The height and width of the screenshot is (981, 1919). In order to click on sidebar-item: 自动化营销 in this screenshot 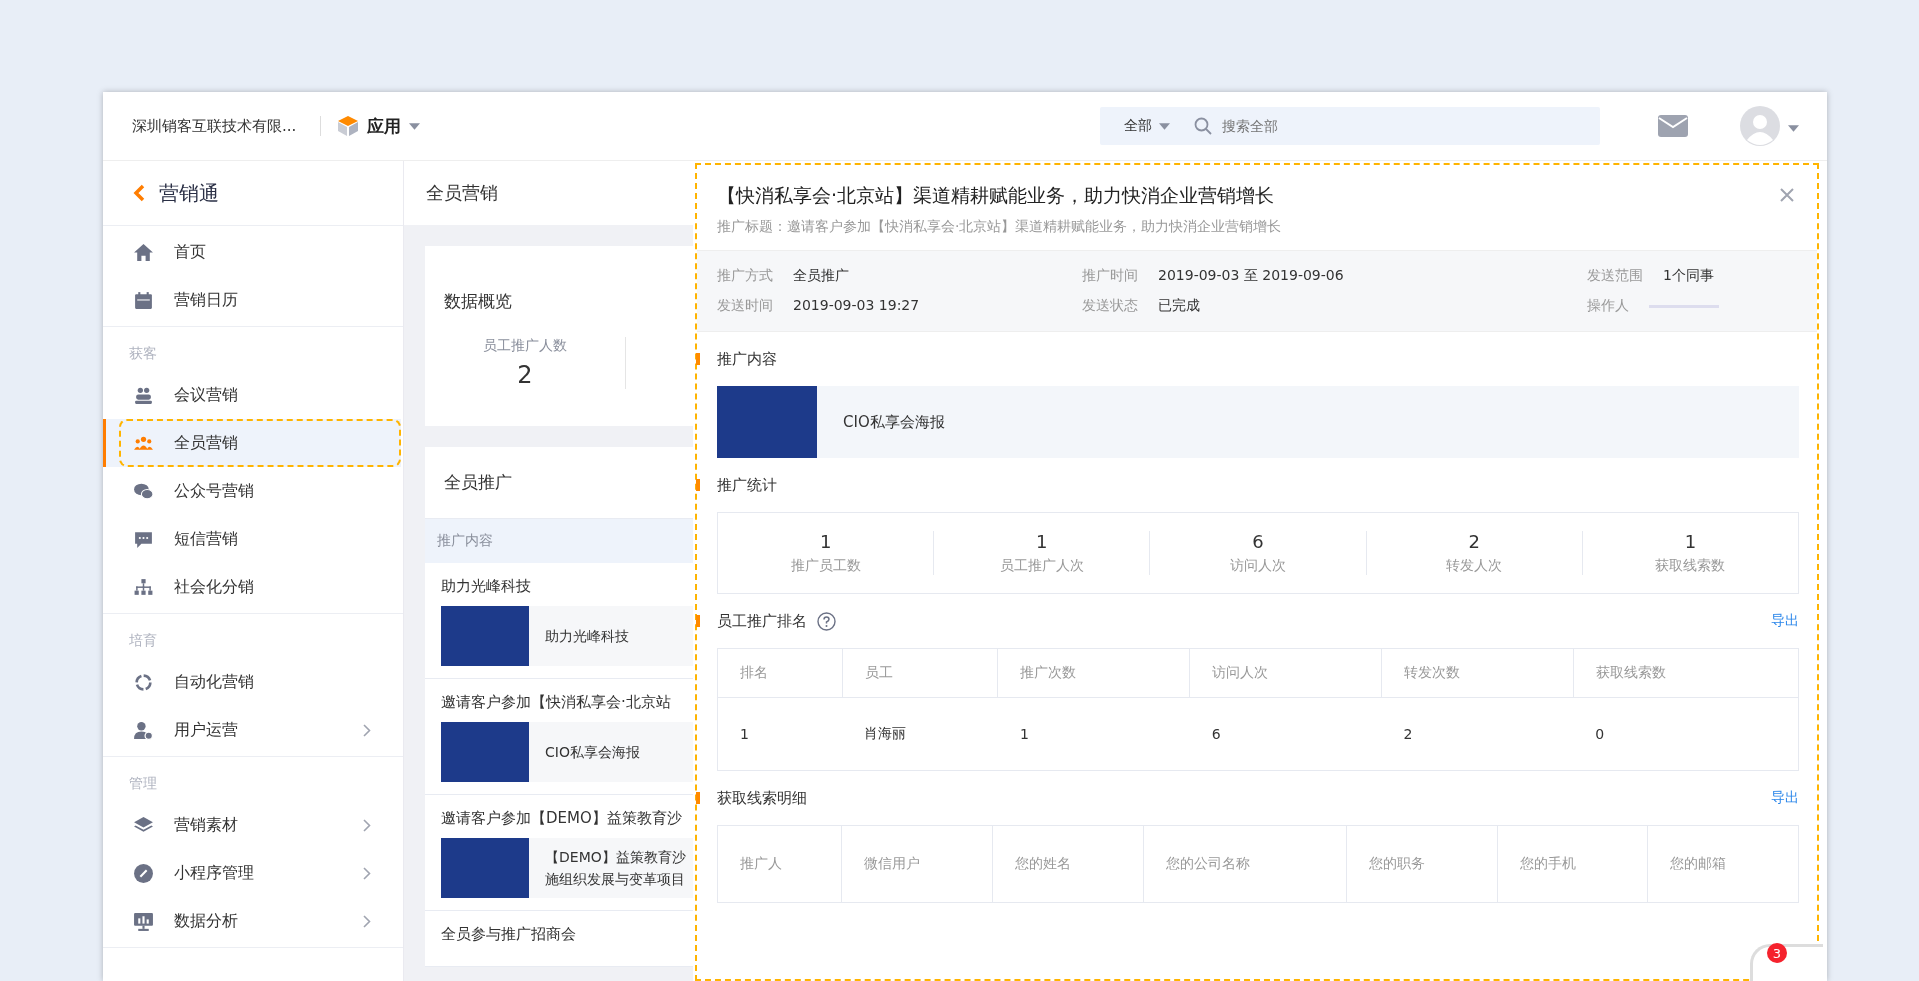, I will do `click(252, 682)`.